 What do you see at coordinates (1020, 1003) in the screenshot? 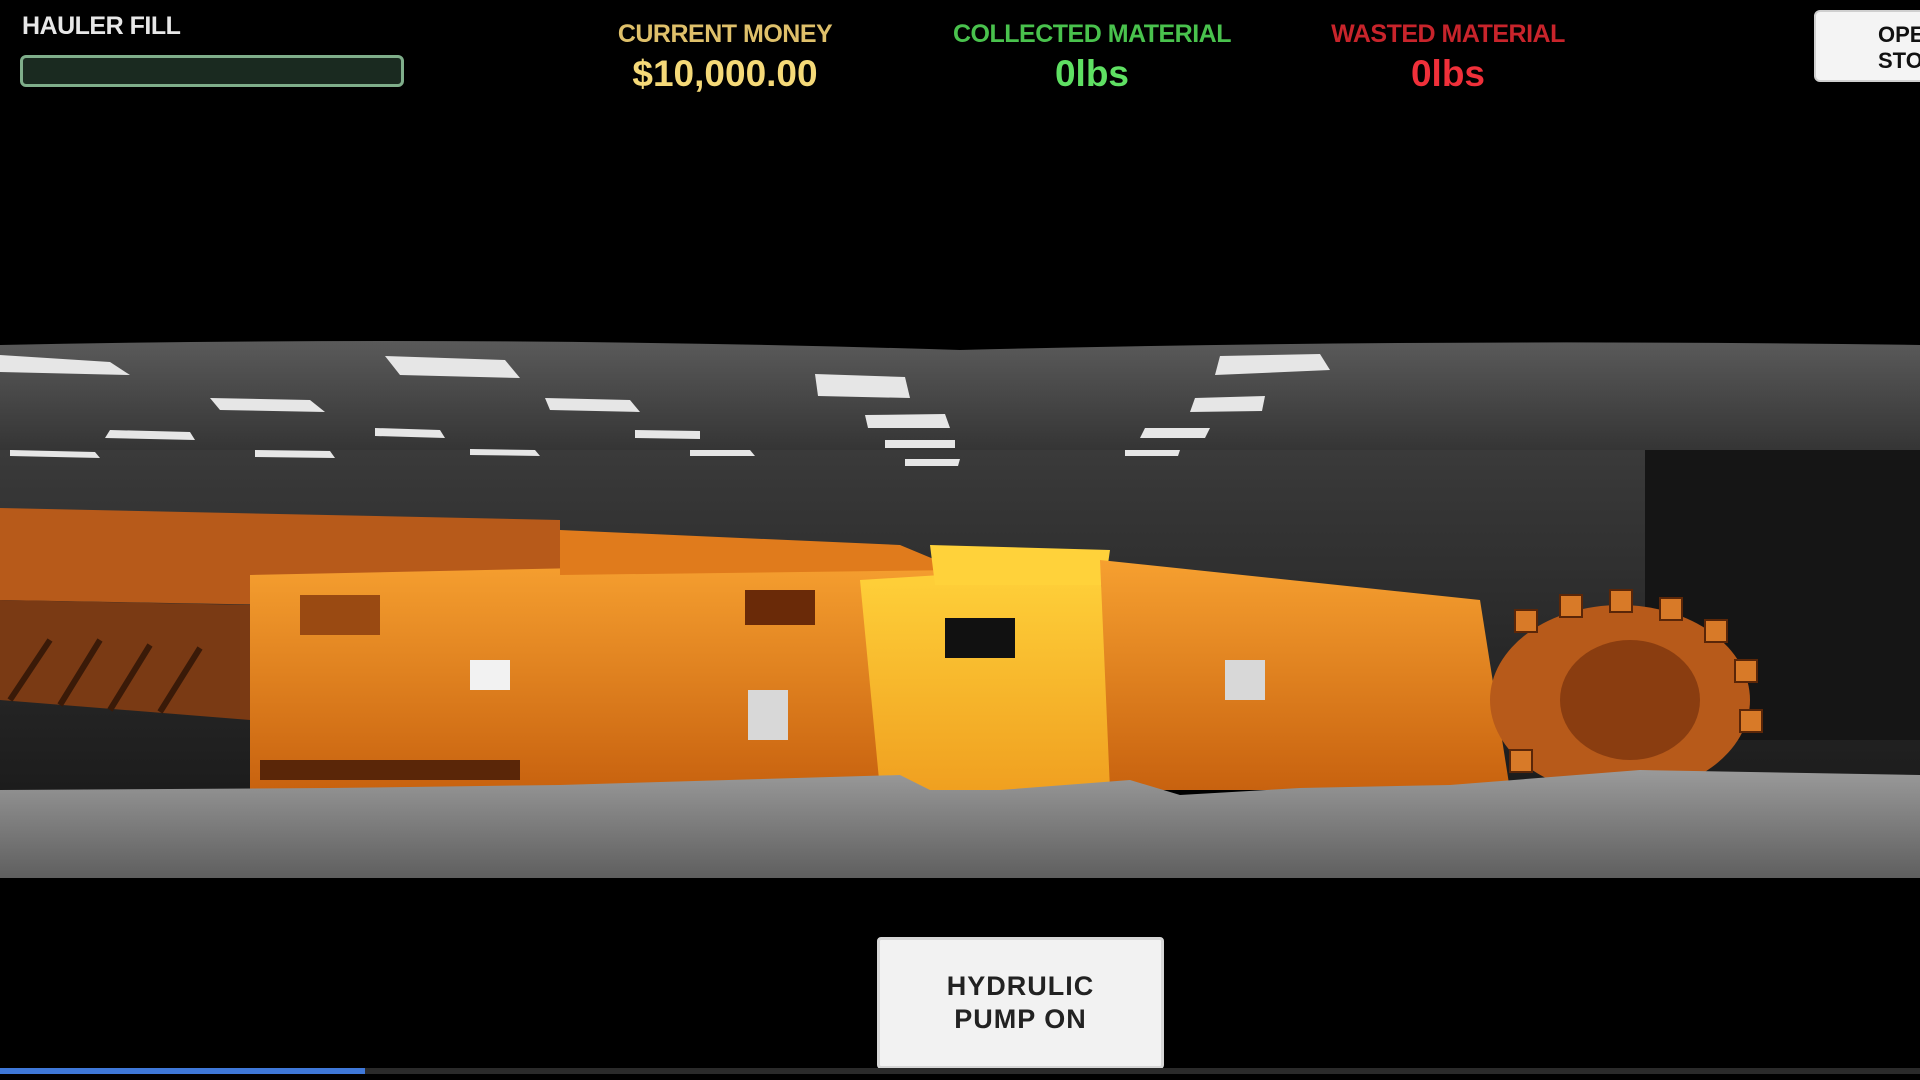
I see `hydraulic-pump-button: HYDRULIC PUMP ON` at bounding box center [1020, 1003].